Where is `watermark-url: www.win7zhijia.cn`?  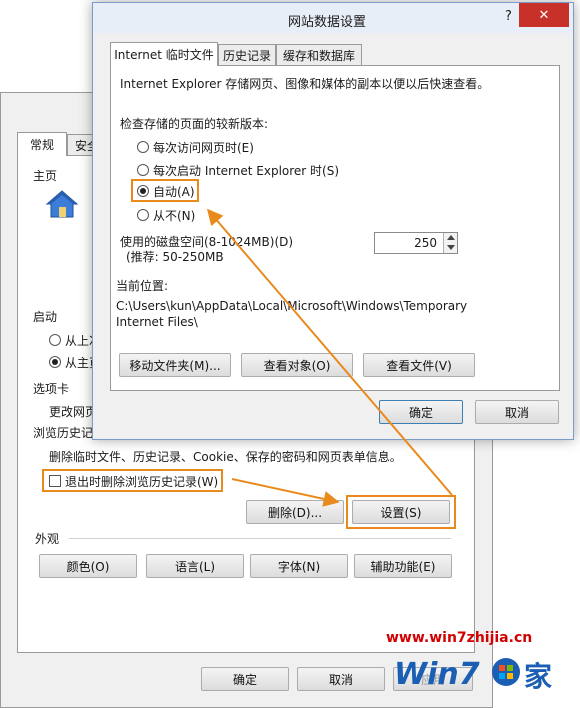
watermark-url: www.win7zhijia.cn is located at coordinates (459, 638).